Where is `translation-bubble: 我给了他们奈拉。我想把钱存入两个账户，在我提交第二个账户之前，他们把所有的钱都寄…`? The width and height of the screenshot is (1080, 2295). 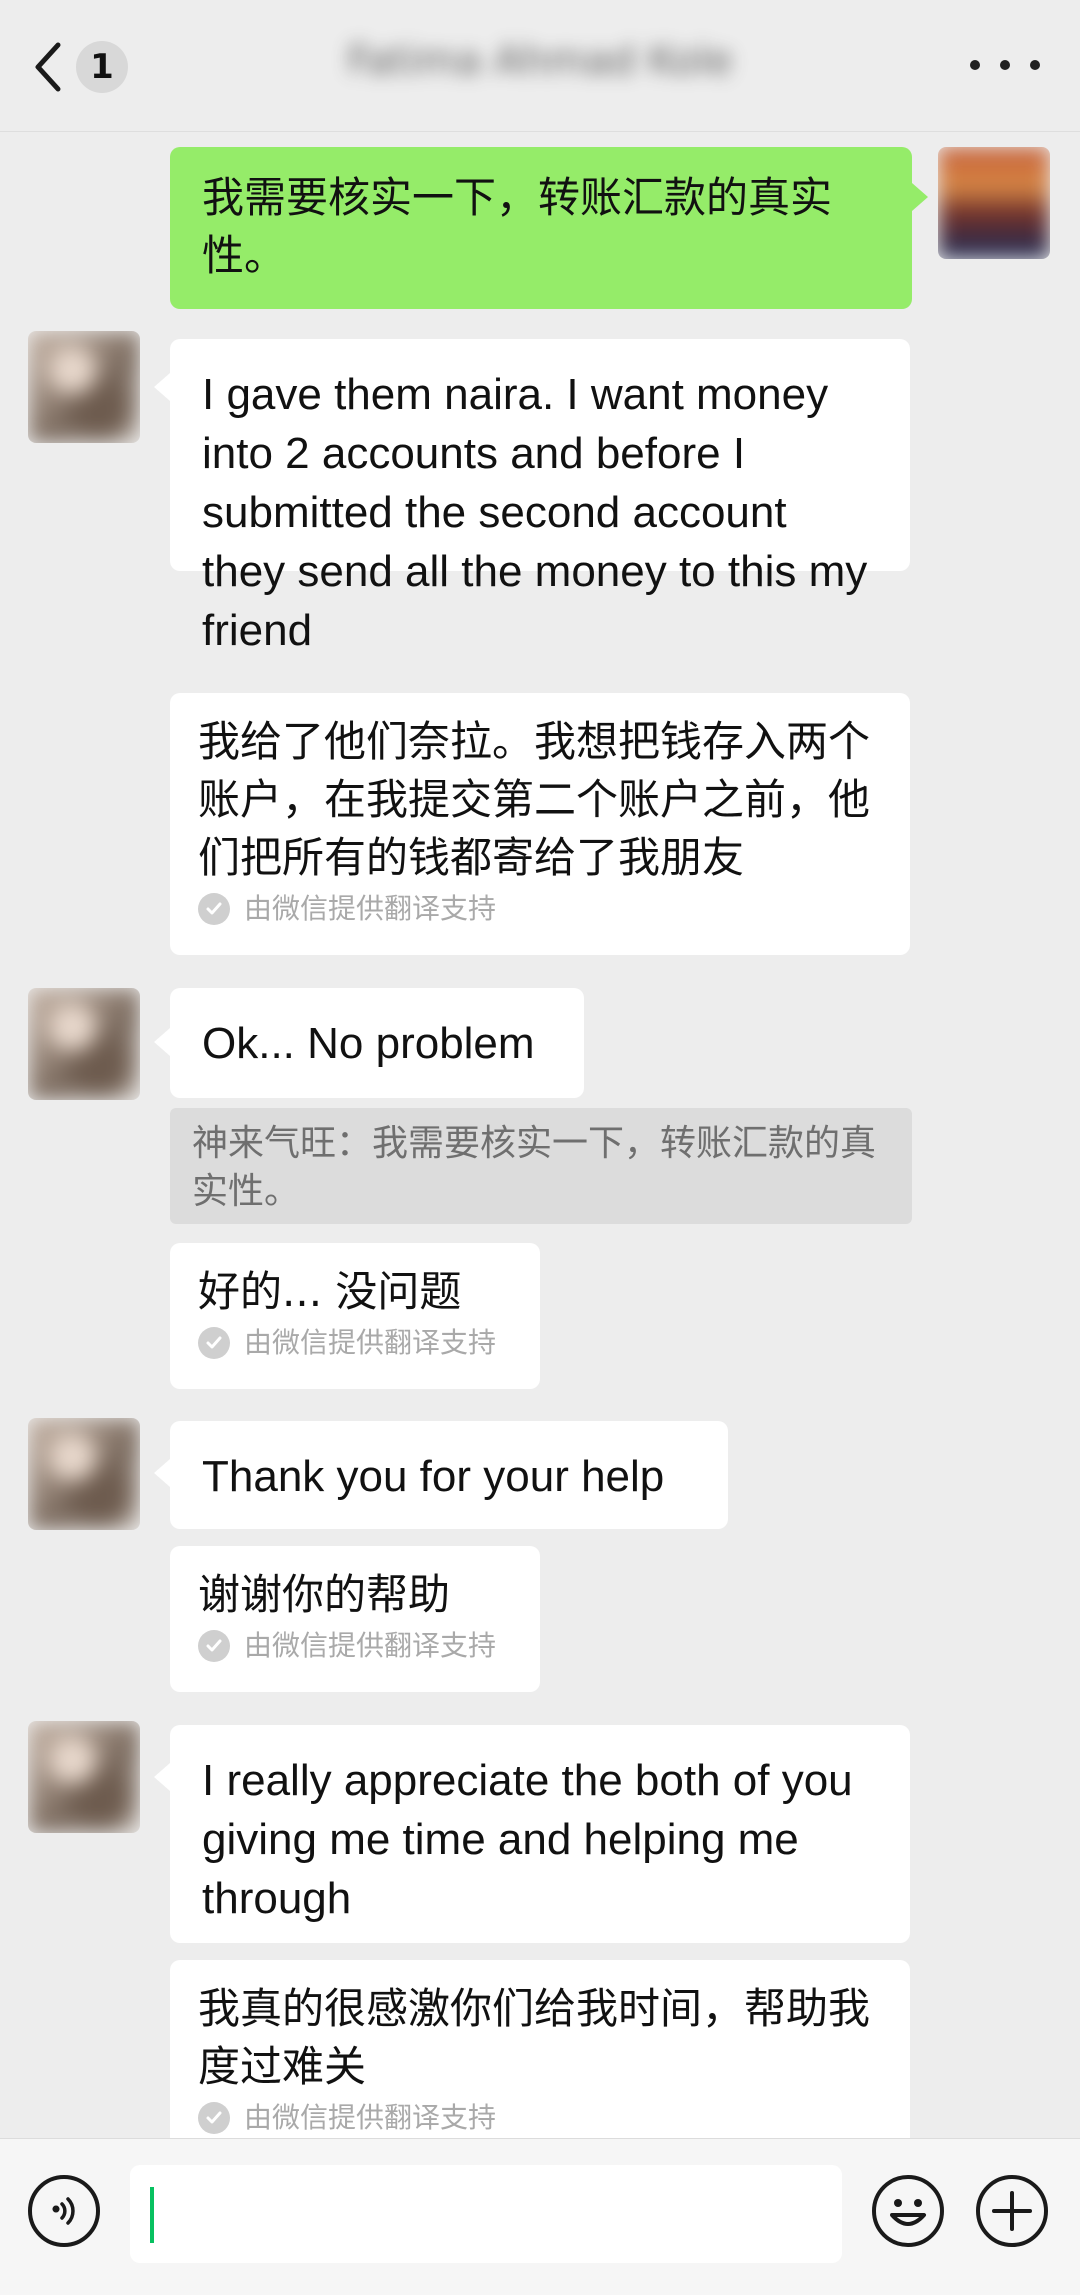 translation-bubble: 我给了他们奈拉。我想把钱存入两个账户，在我提交第二个账户之前，他们把所有的钱都寄… is located at coordinates (540, 824).